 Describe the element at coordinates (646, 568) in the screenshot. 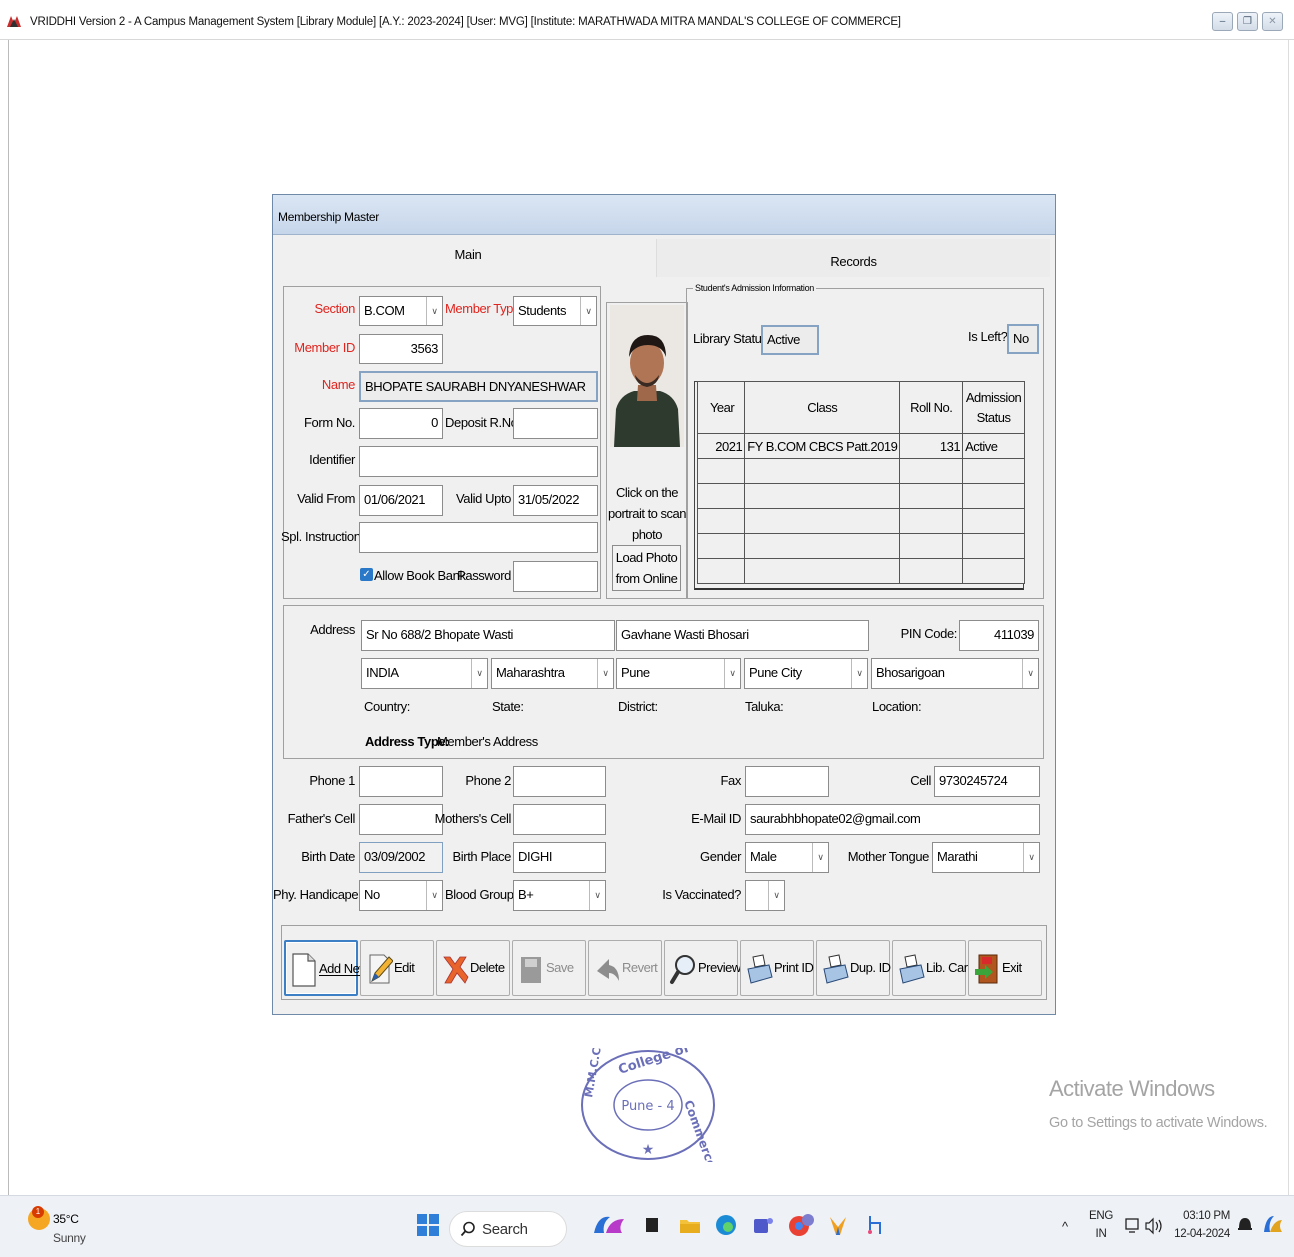

I see `load-photo-online-button: Load Photo from Online` at that location.